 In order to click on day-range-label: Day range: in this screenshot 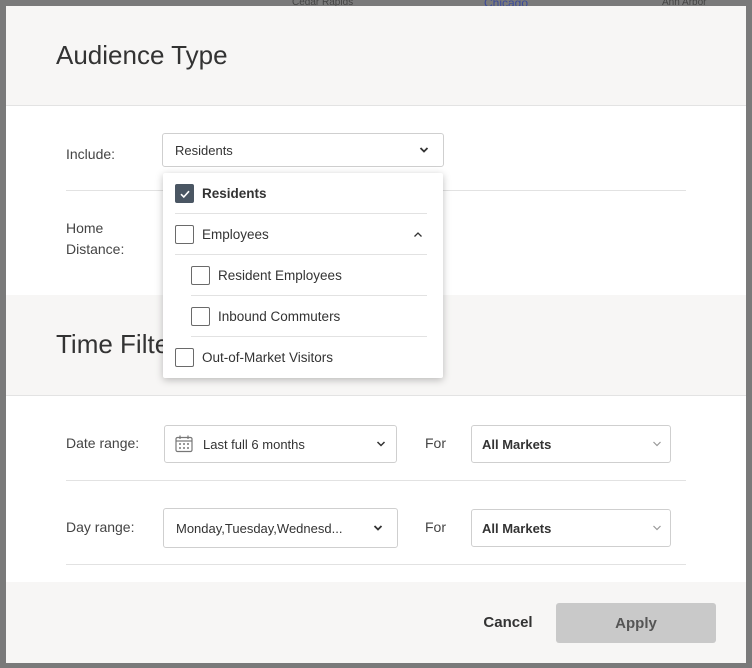, I will do `click(100, 527)`.